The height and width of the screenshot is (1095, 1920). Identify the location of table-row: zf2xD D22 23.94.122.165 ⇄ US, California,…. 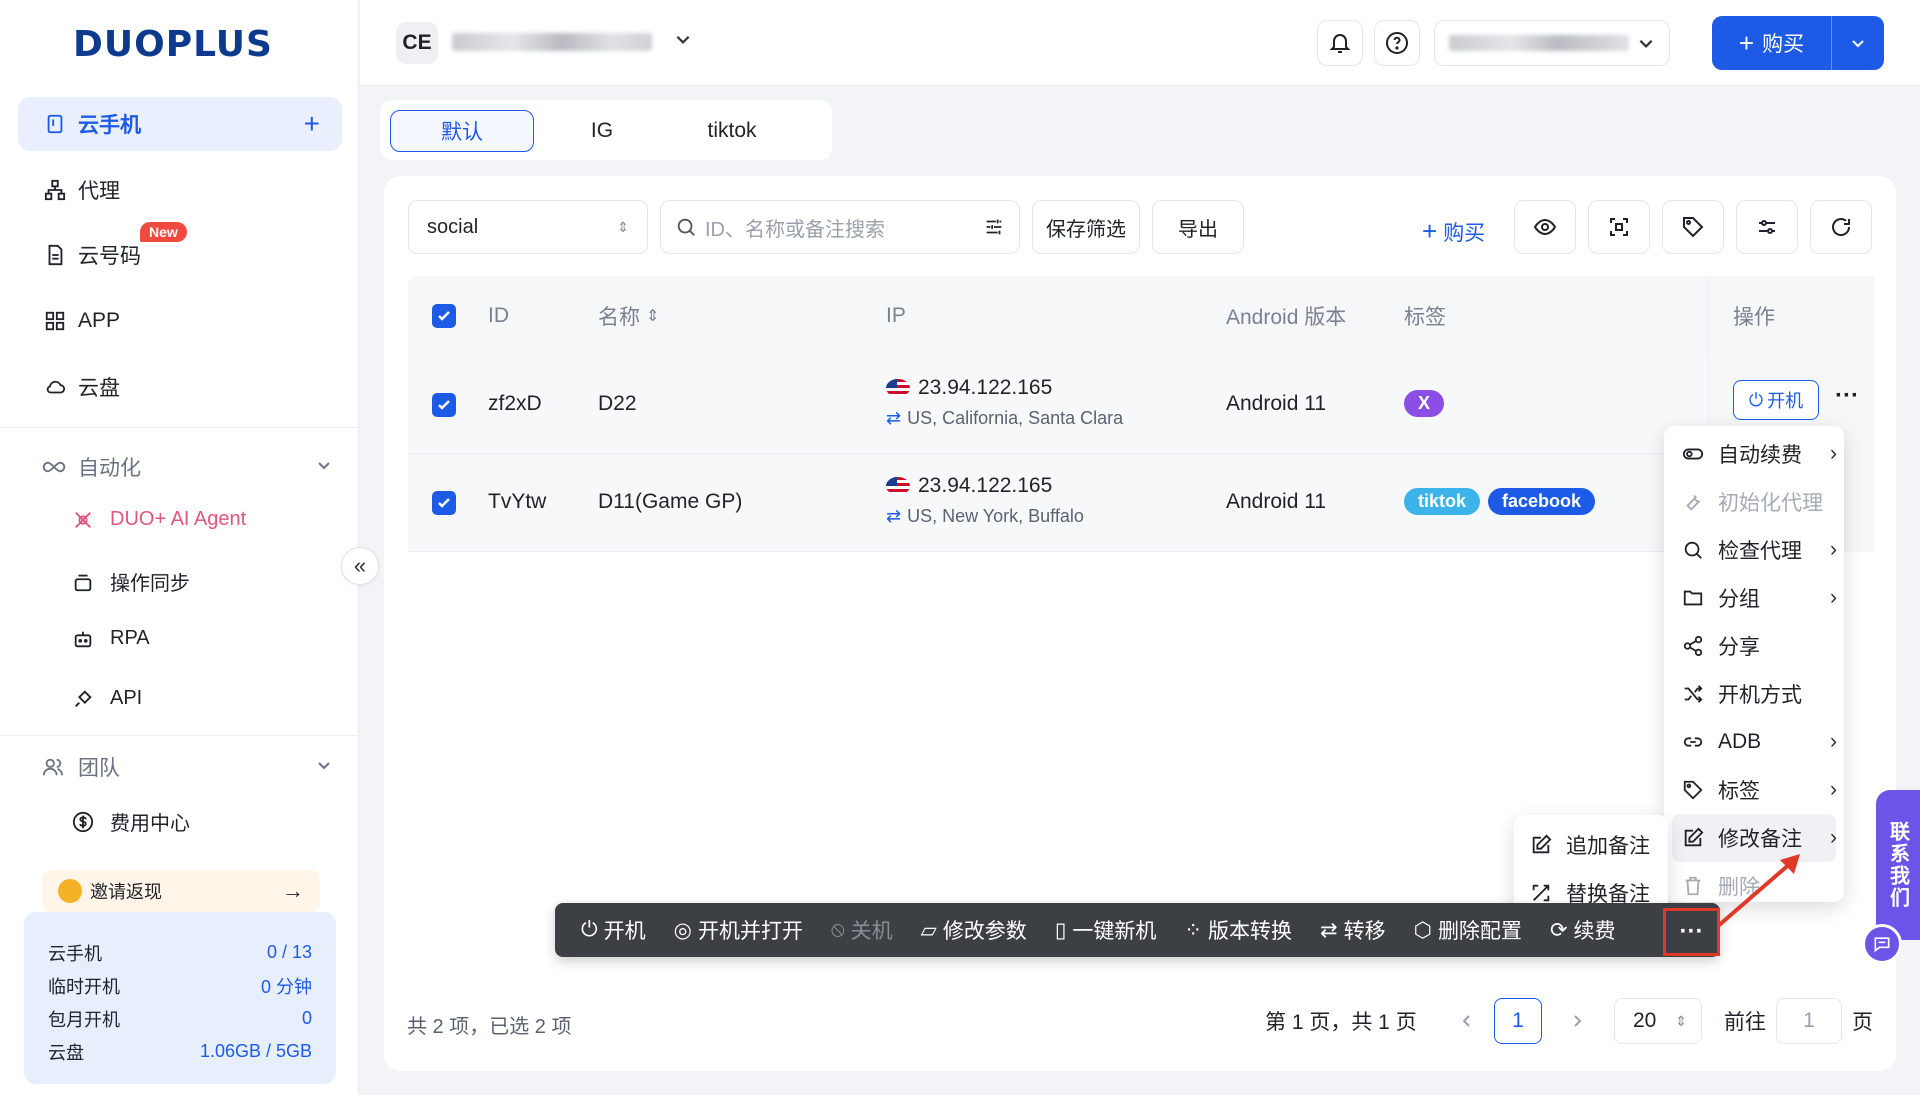
(1141, 405).